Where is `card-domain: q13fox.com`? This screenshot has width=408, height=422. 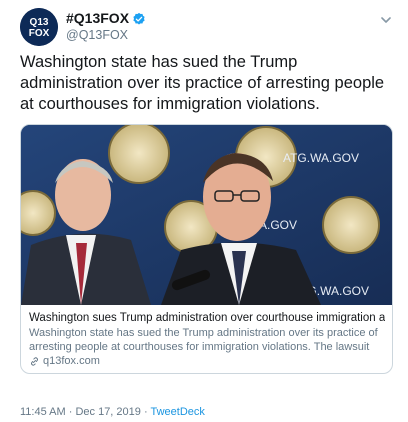 card-domain: q13fox.com is located at coordinates (64, 361).